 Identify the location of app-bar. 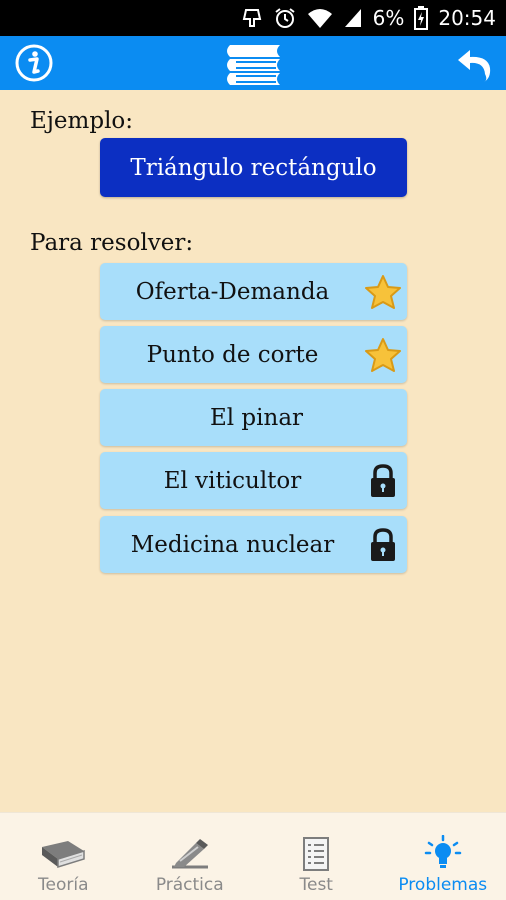
(253, 63).